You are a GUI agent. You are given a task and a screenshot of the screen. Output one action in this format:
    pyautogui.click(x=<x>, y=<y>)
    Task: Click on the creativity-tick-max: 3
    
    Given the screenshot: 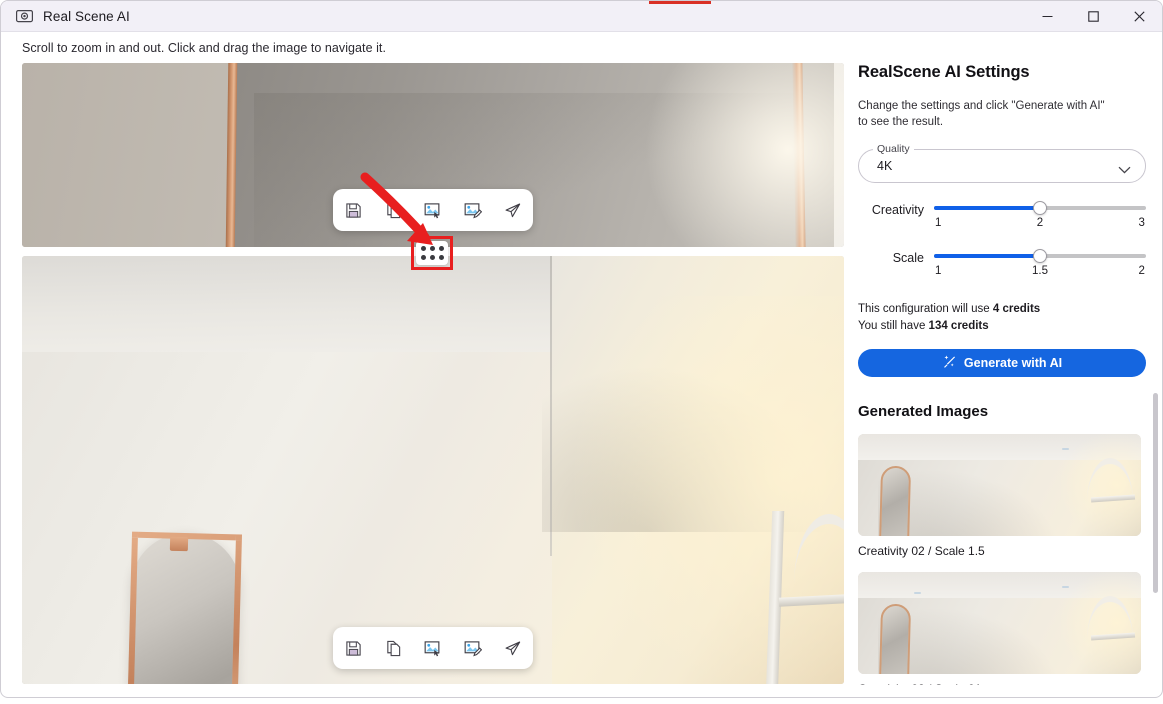 What is the action you would take?
    pyautogui.click(x=1141, y=222)
    